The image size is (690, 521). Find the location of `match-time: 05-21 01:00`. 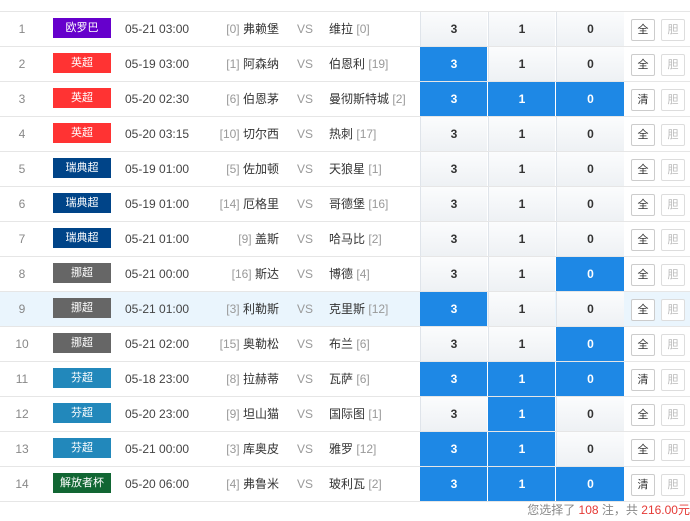

match-time: 05-21 01:00 is located at coordinates (157, 309).